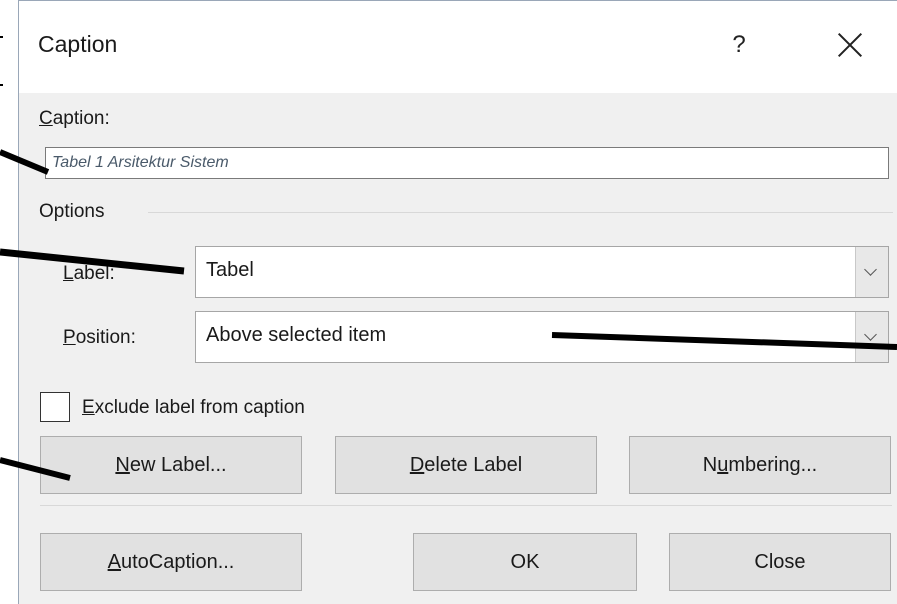 Image resolution: width=897 pixels, height=604 pixels. Describe the element at coordinates (296, 335) in the screenshot. I see `position-dropdown-value: Above selected item` at that location.